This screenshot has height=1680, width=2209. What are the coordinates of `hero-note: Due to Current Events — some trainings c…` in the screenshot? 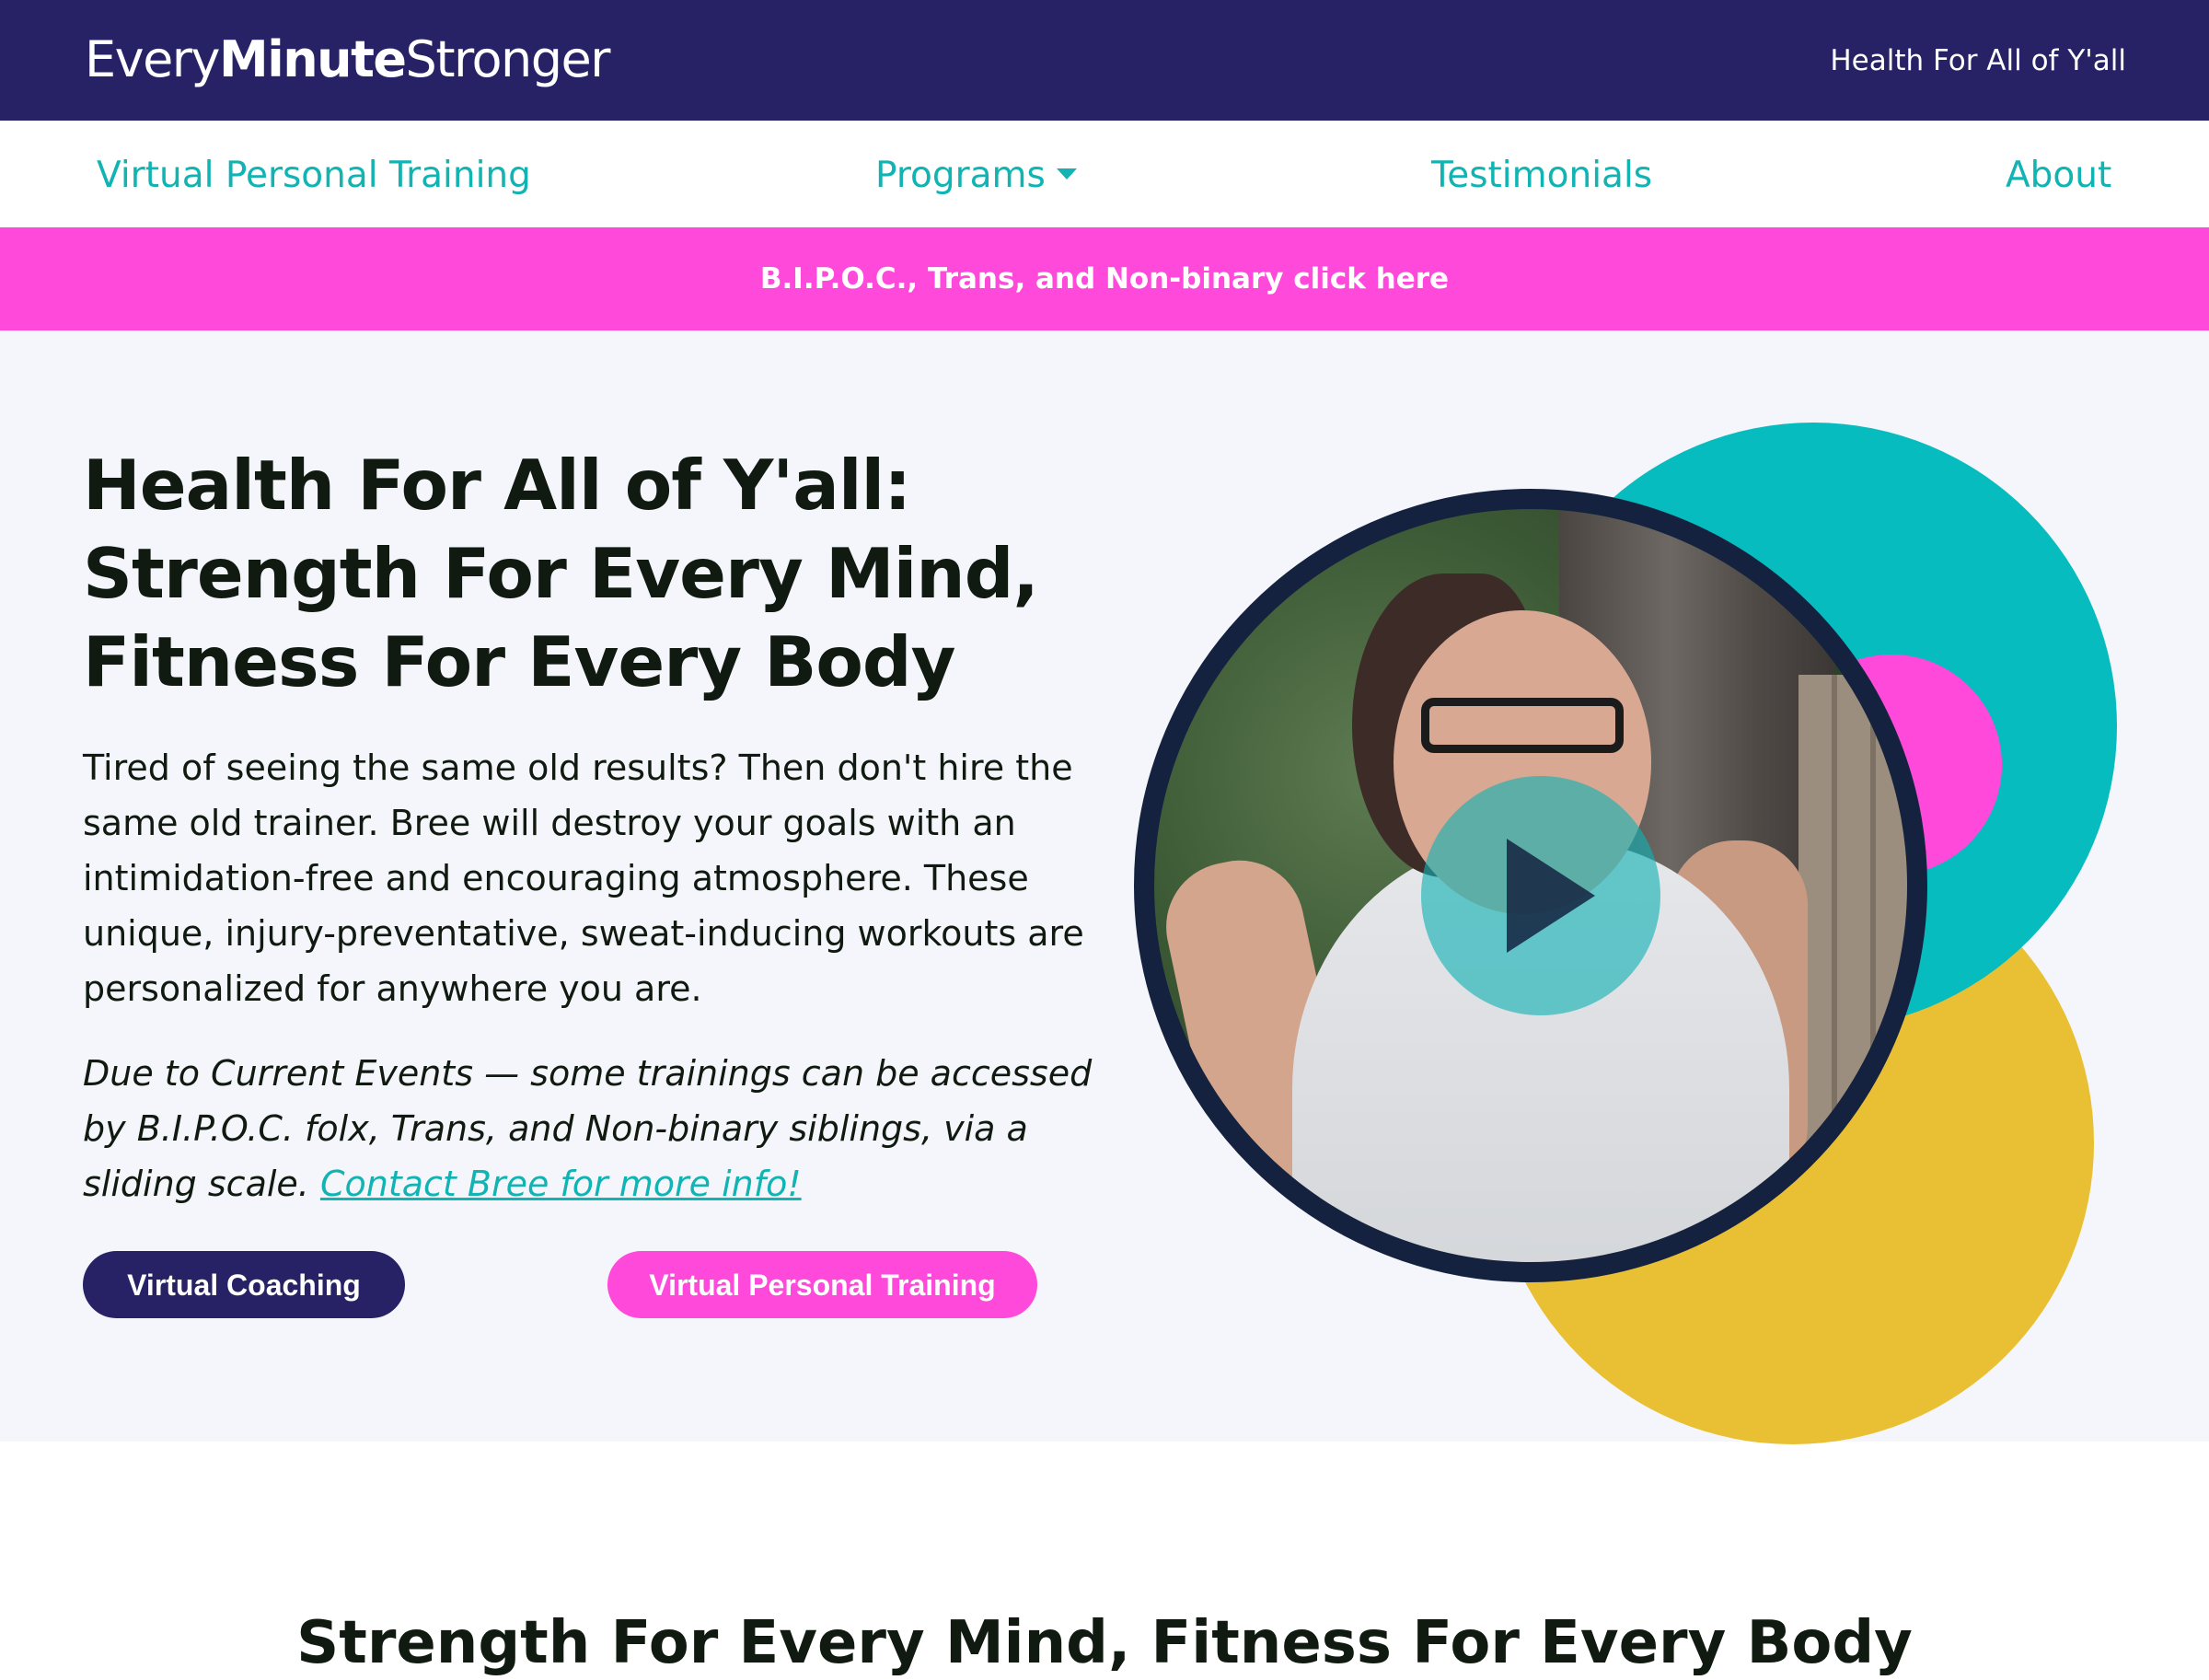 It's located at (589, 1128).